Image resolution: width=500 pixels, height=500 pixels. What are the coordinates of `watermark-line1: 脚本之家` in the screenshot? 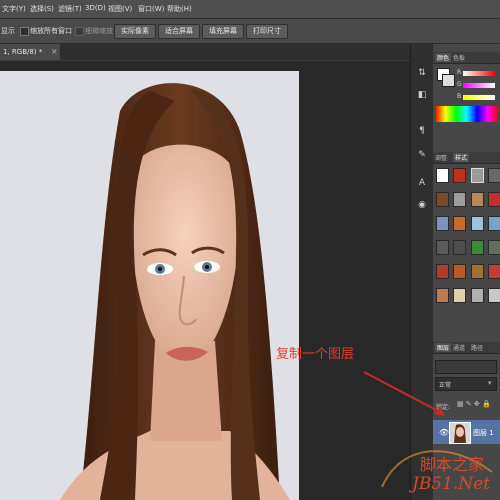 It's located at (452, 464).